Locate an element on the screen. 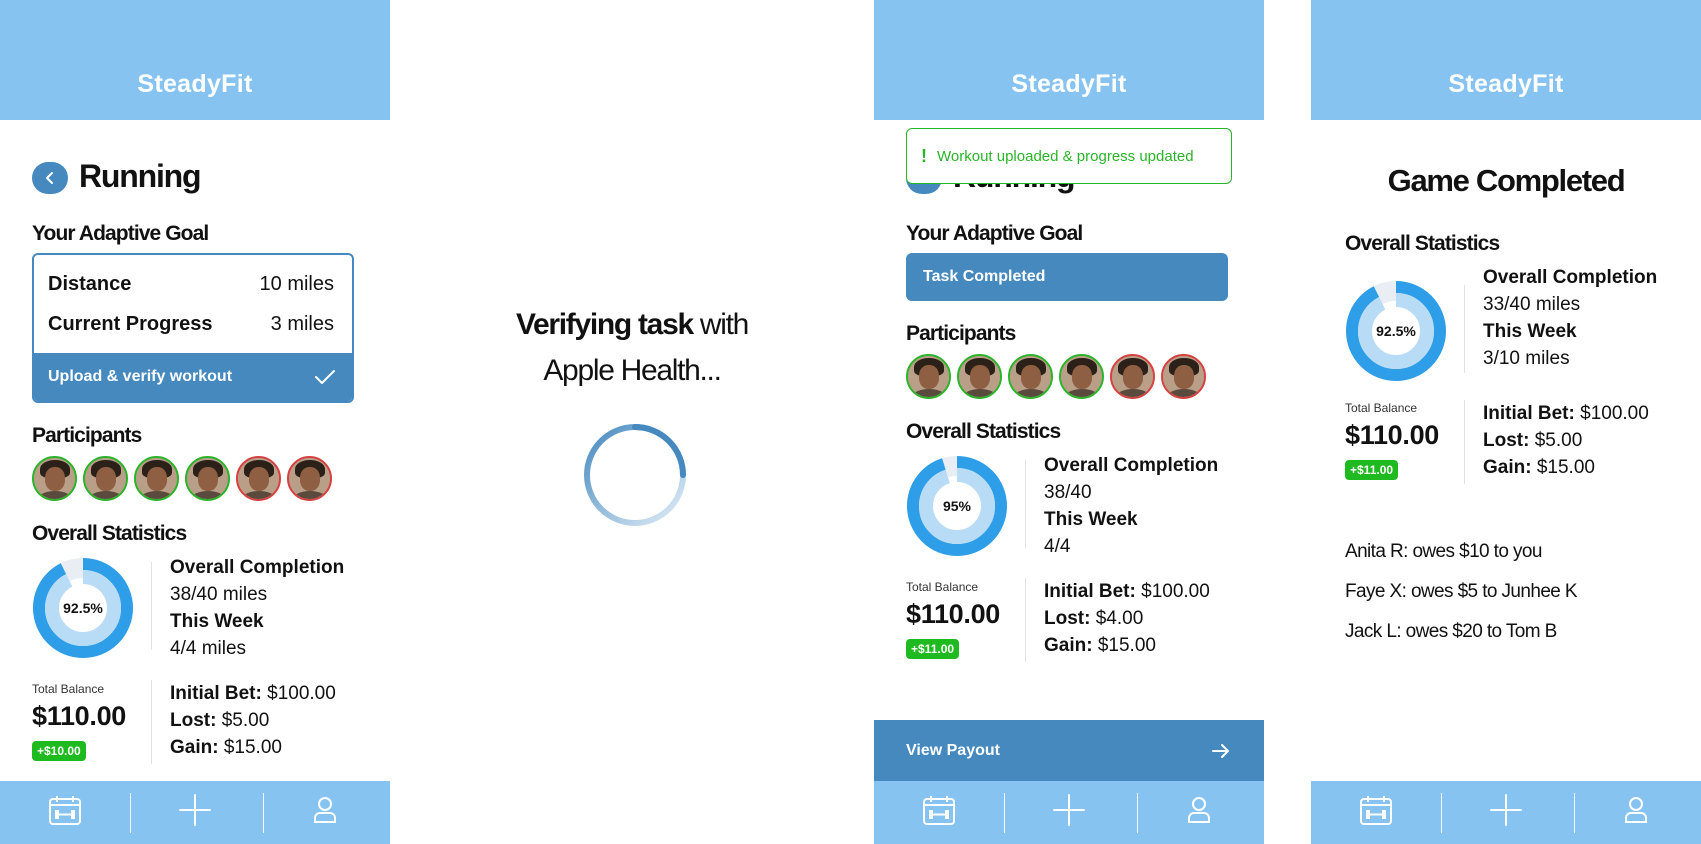  loading-spinner-icon is located at coordinates (635, 475).